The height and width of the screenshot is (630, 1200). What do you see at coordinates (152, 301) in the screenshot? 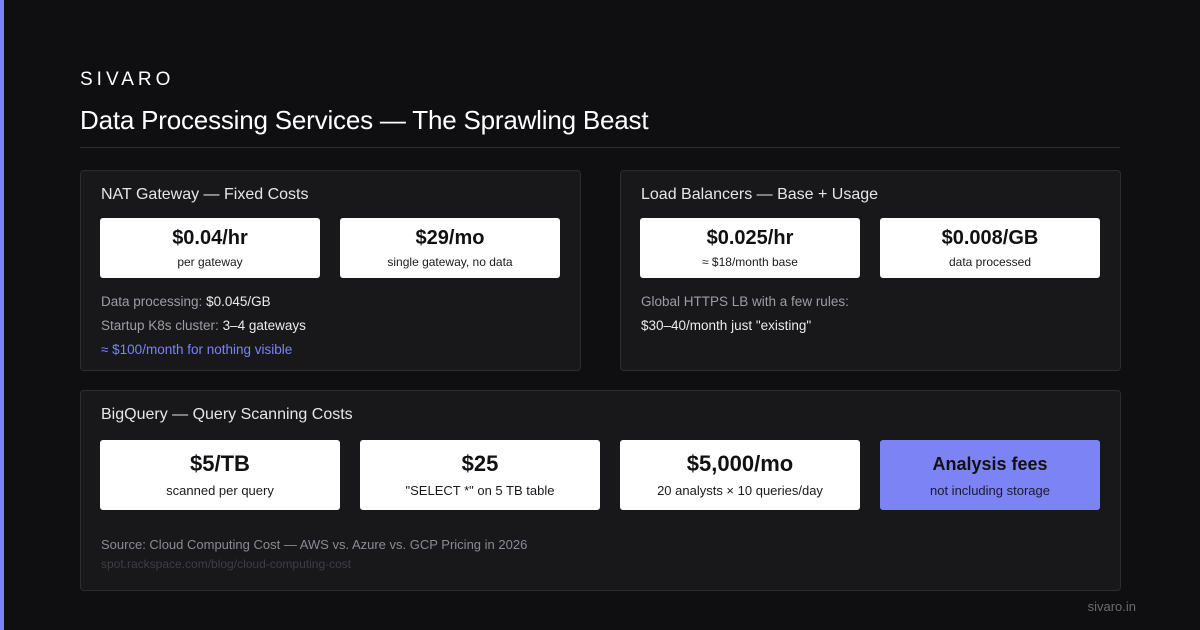
I see `detail-key: Data processing:` at bounding box center [152, 301].